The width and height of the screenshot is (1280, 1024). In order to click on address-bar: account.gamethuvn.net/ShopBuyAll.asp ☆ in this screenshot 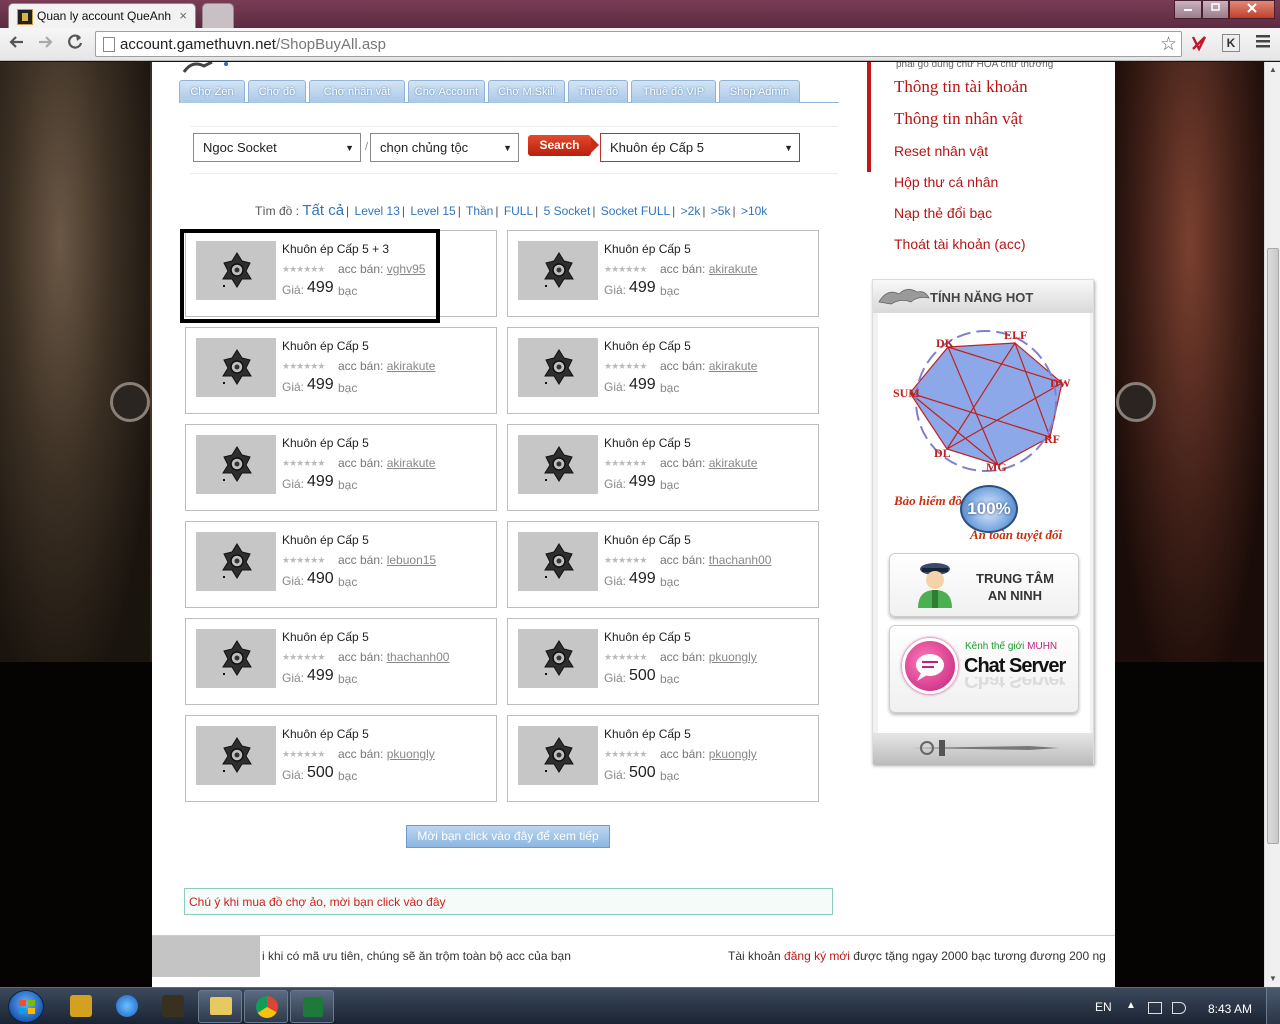, I will do `click(638, 44)`.